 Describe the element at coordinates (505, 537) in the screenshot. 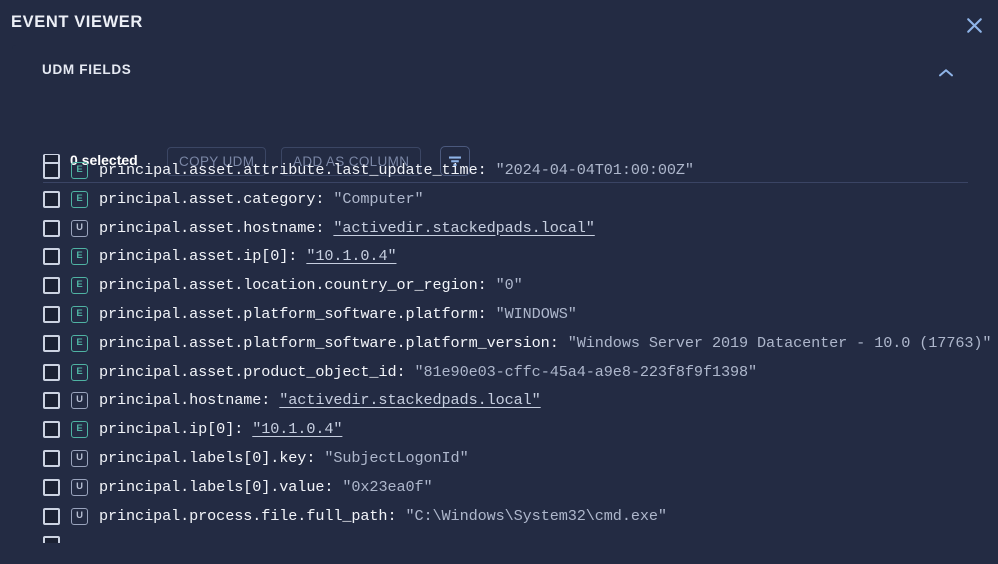

I see `list-item` at that location.